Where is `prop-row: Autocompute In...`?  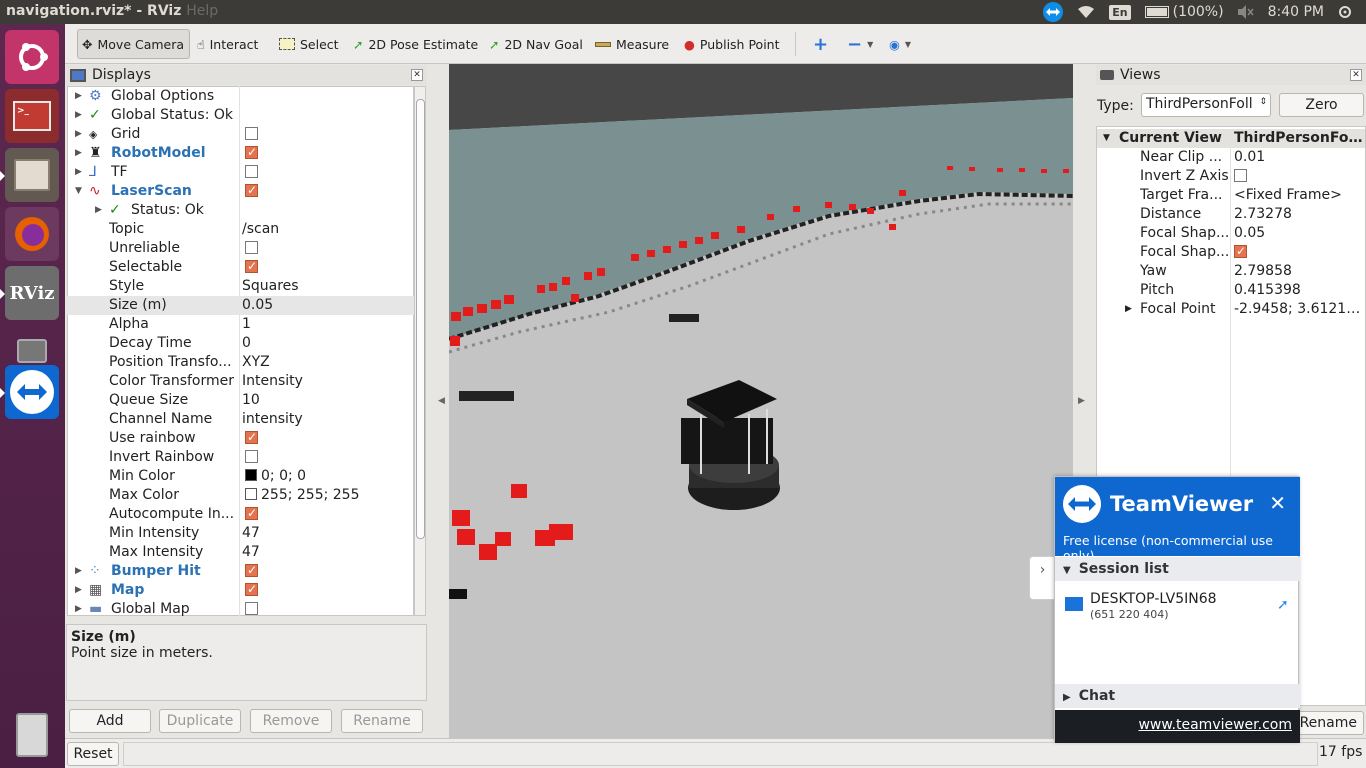
prop-row: Autocompute In... is located at coordinates (240, 514).